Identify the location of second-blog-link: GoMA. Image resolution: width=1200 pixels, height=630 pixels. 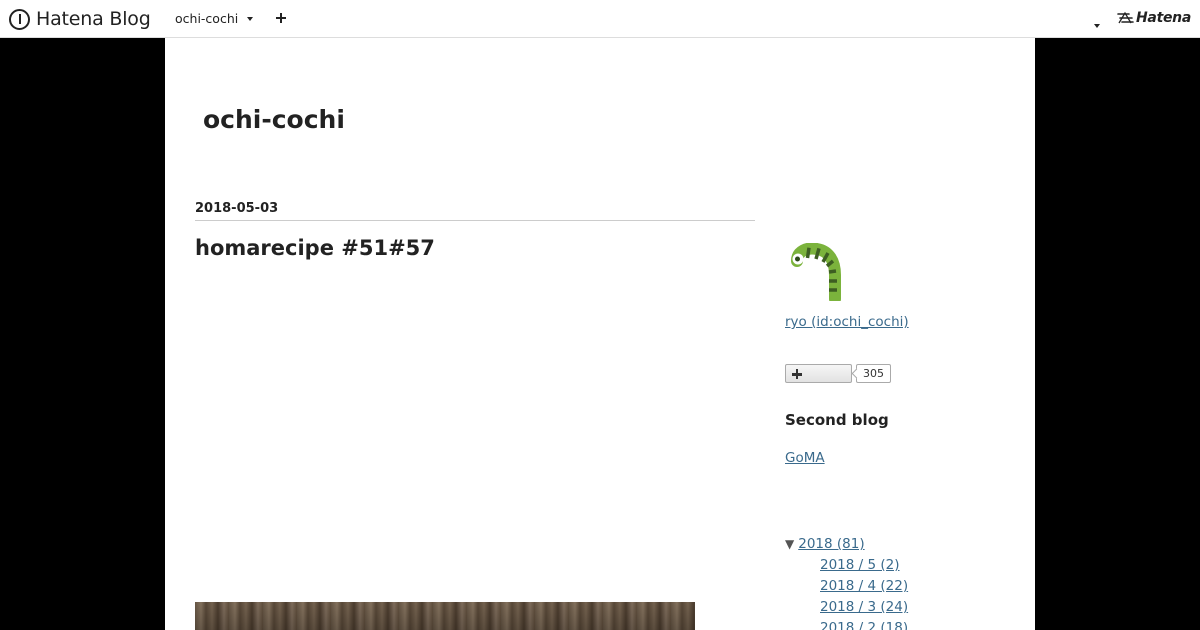
(805, 458).